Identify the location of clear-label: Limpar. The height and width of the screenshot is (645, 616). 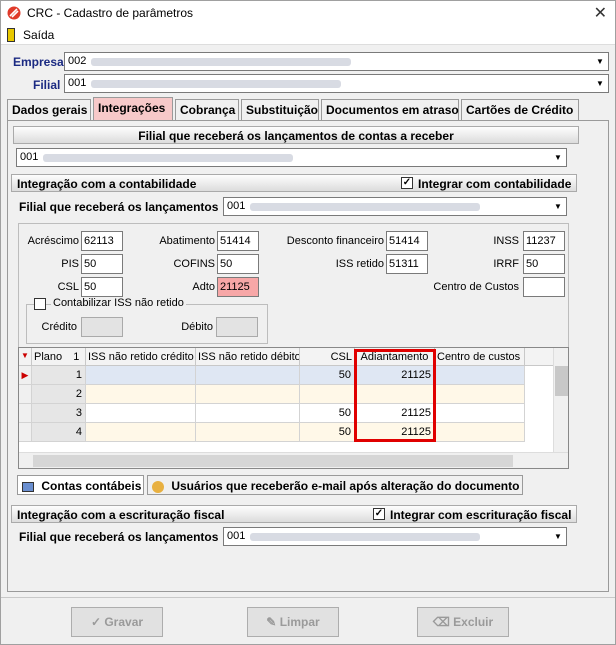
(299, 622).